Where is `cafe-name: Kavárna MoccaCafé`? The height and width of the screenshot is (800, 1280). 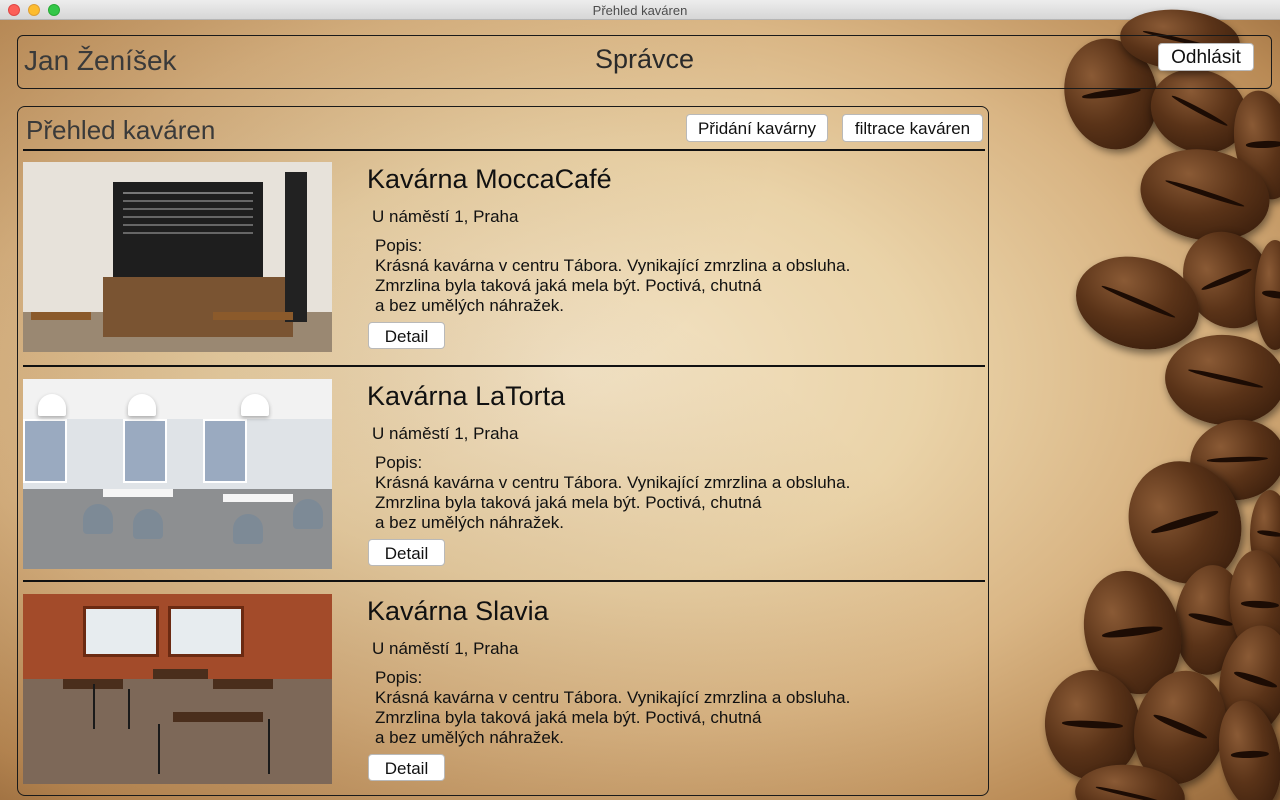 cafe-name: Kavárna MoccaCafé is located at coordinates (489, 179).